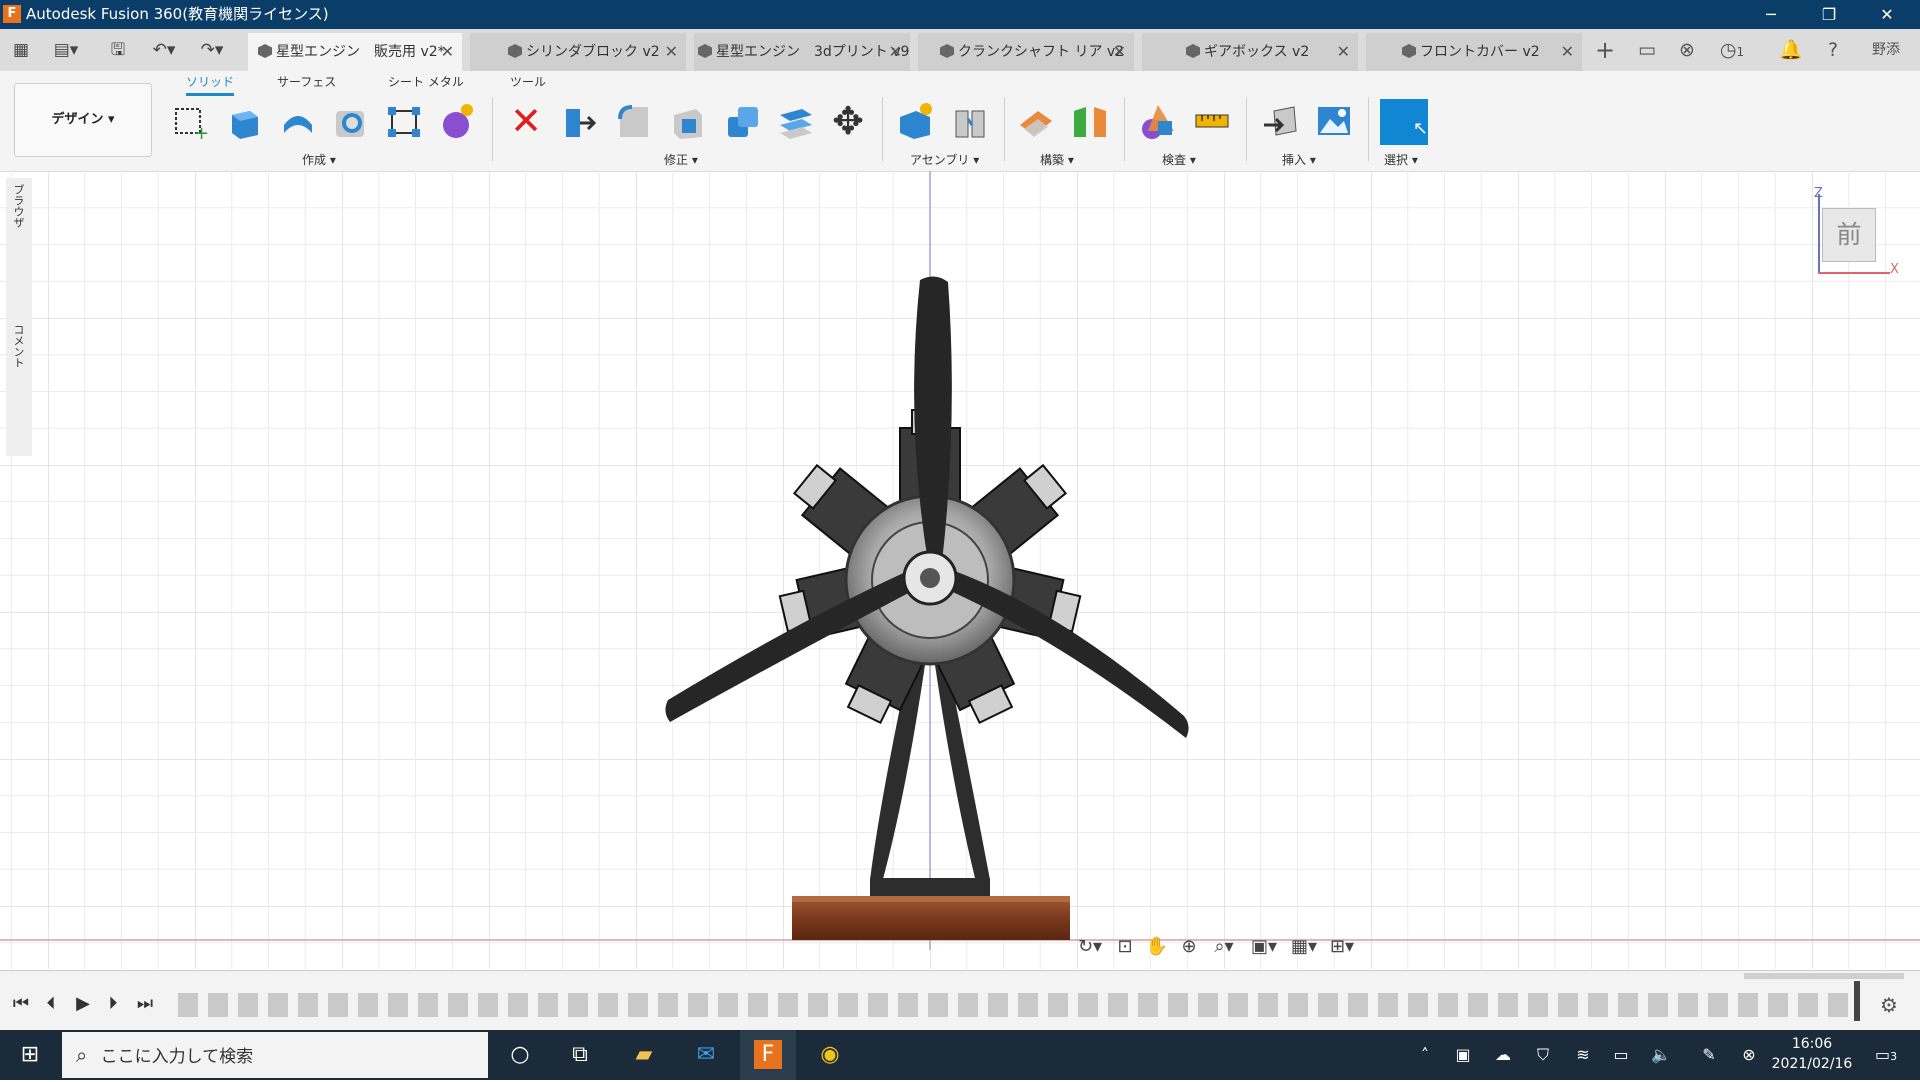  What do you see at coordinates (634, 121) in the screenshot?
I see `fillet-icon` at bounding box center [634, 121].